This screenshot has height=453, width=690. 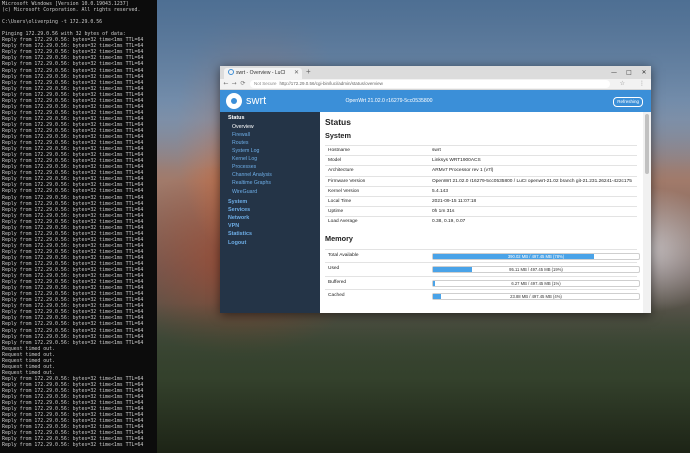 I want to click on browser-tab: swrt - Overview - LuCI ✕, so click(x=263, y=73).